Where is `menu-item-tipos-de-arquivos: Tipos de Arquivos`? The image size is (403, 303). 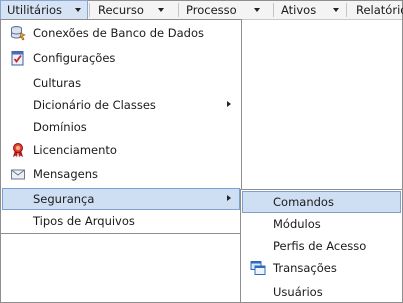
menu-item-tipos-de-arquivos: Tipos de Arquivos is located at coordinates (121, 221).